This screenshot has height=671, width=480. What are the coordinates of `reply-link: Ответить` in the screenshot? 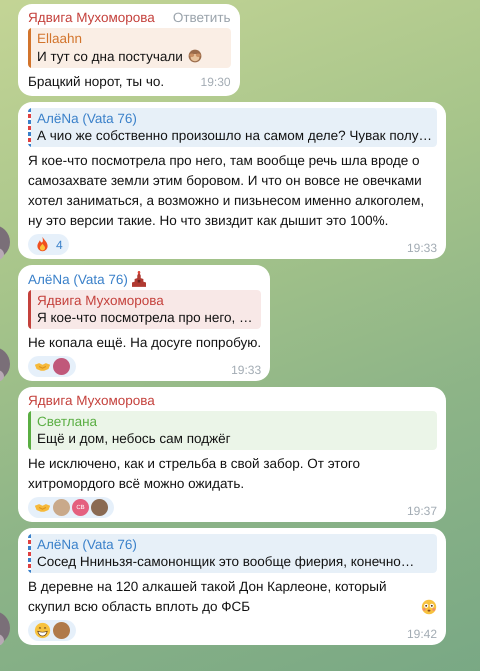 It's located at (194, 17).